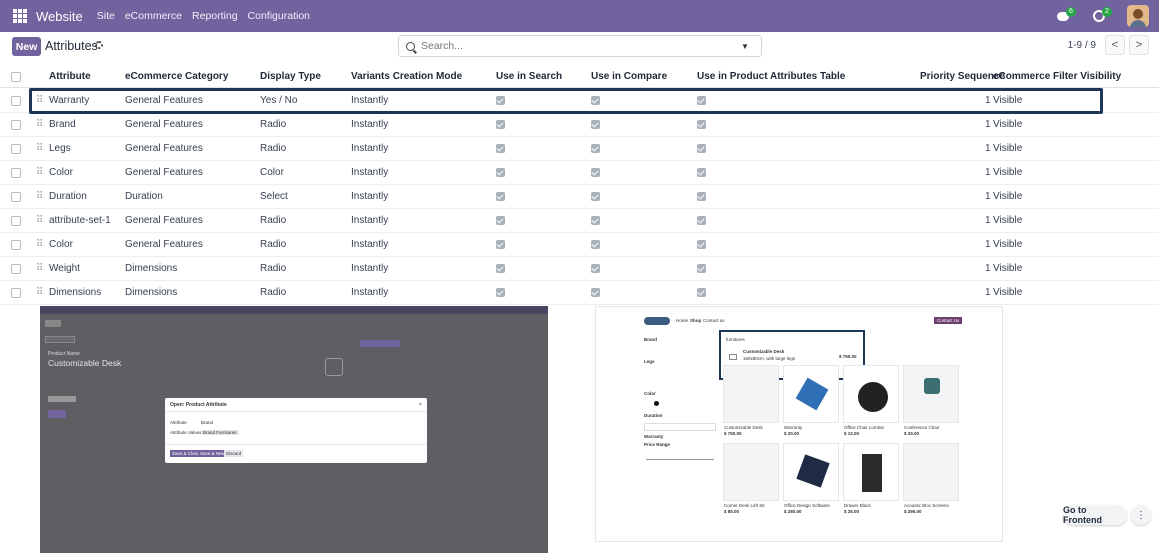  What do you see at coordinates (406, 76) in the screenshot?
I see `col-variants-creation-mode: Variants Creation Mode` at bounding box center [406, 76].